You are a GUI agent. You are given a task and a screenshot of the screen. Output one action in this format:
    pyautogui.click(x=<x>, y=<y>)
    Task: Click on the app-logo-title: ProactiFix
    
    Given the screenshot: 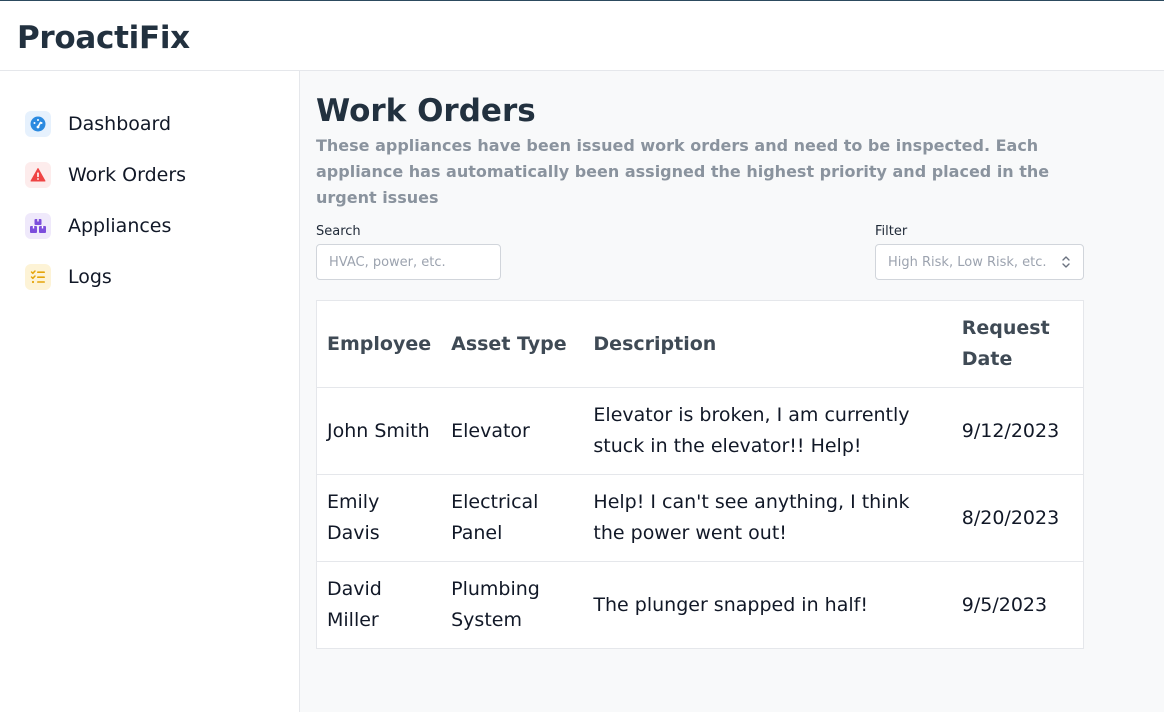 What is the action you would take?
    pyautogui.click(x=103, y=38)
    